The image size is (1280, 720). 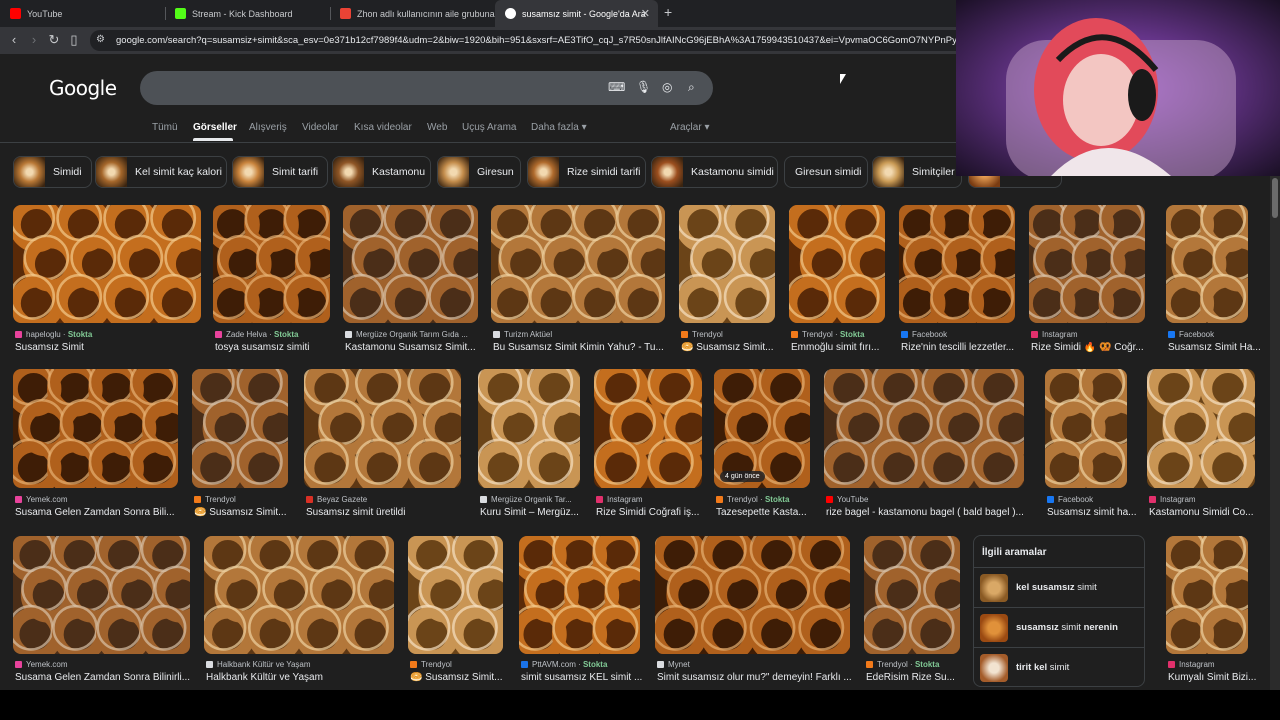 What do you see at coordinates (581, 664) in the screenshot?
I see `result-source: PttAVM.com · Stokta` at bounding box center [581, 664].